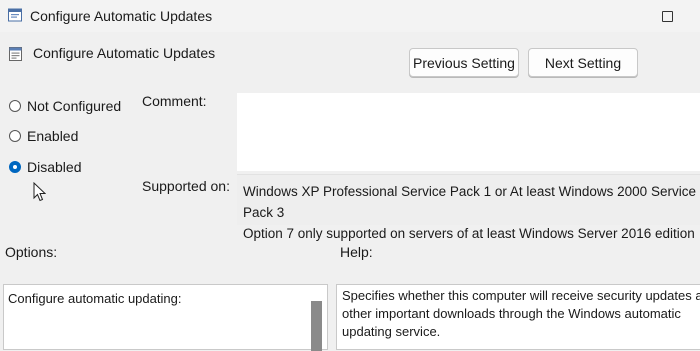 The image size is (700, 351). I want to click on radio-label: Not Configured, so click(74, 106).